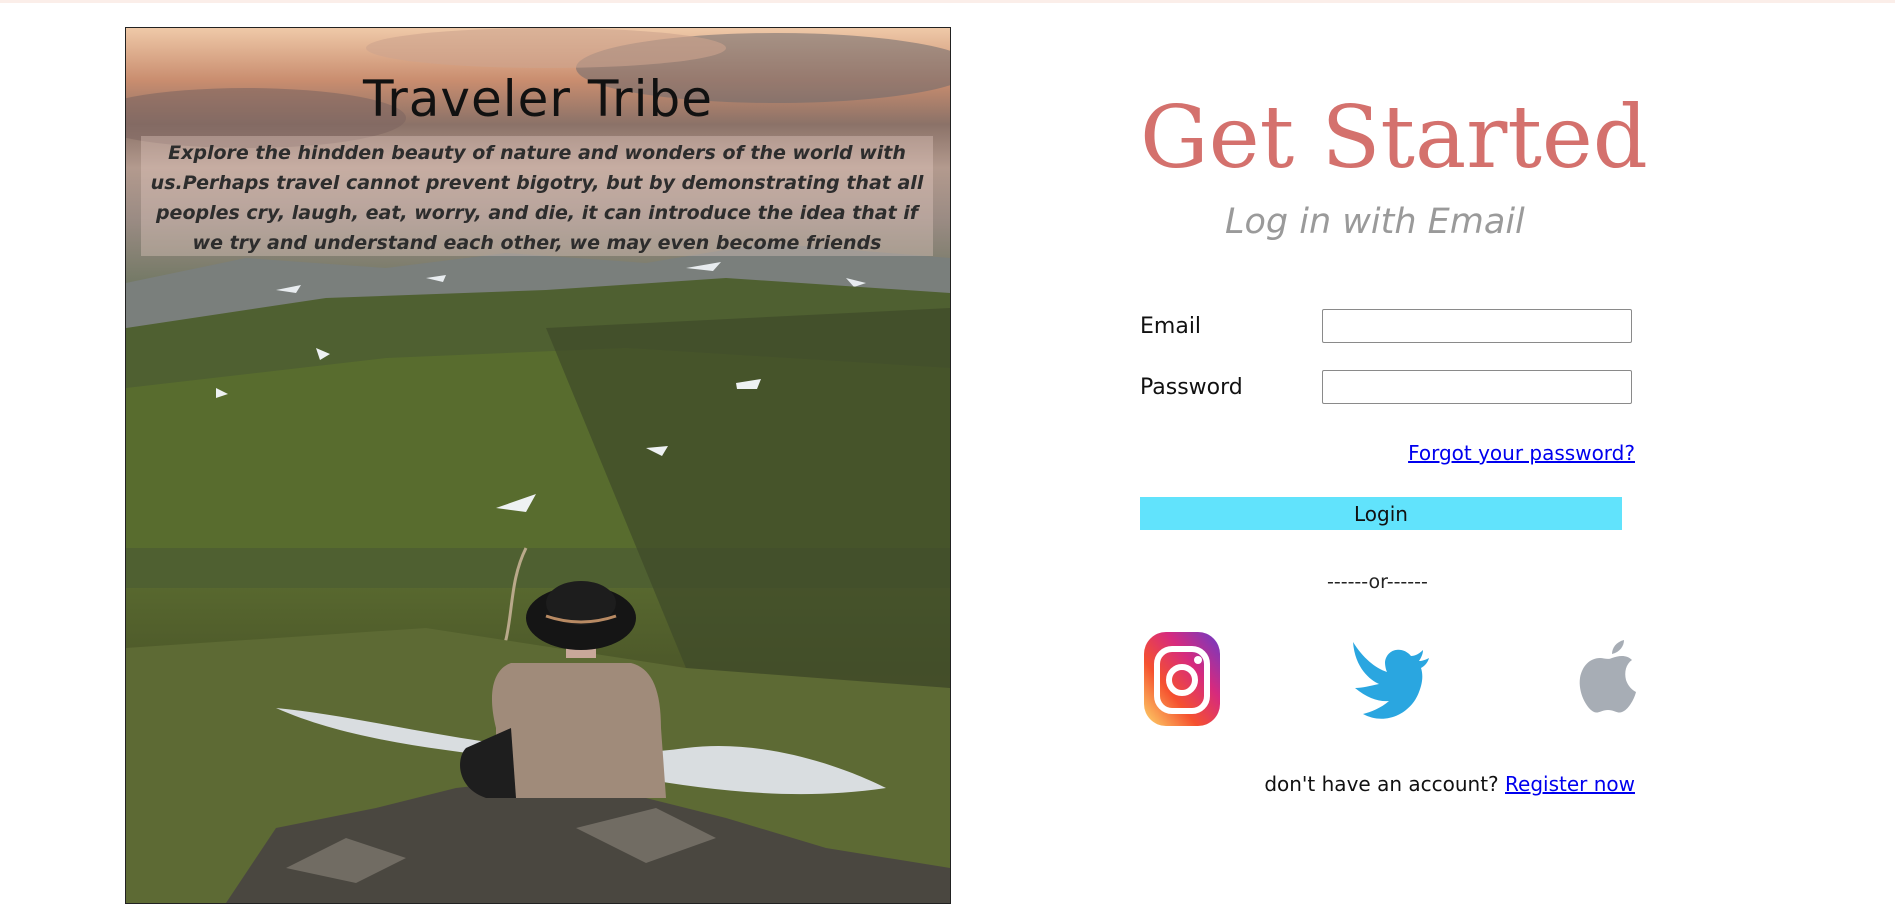  Describe the element at coordinates (1477, 387) in the screenshot. I see `password-field` at that location.